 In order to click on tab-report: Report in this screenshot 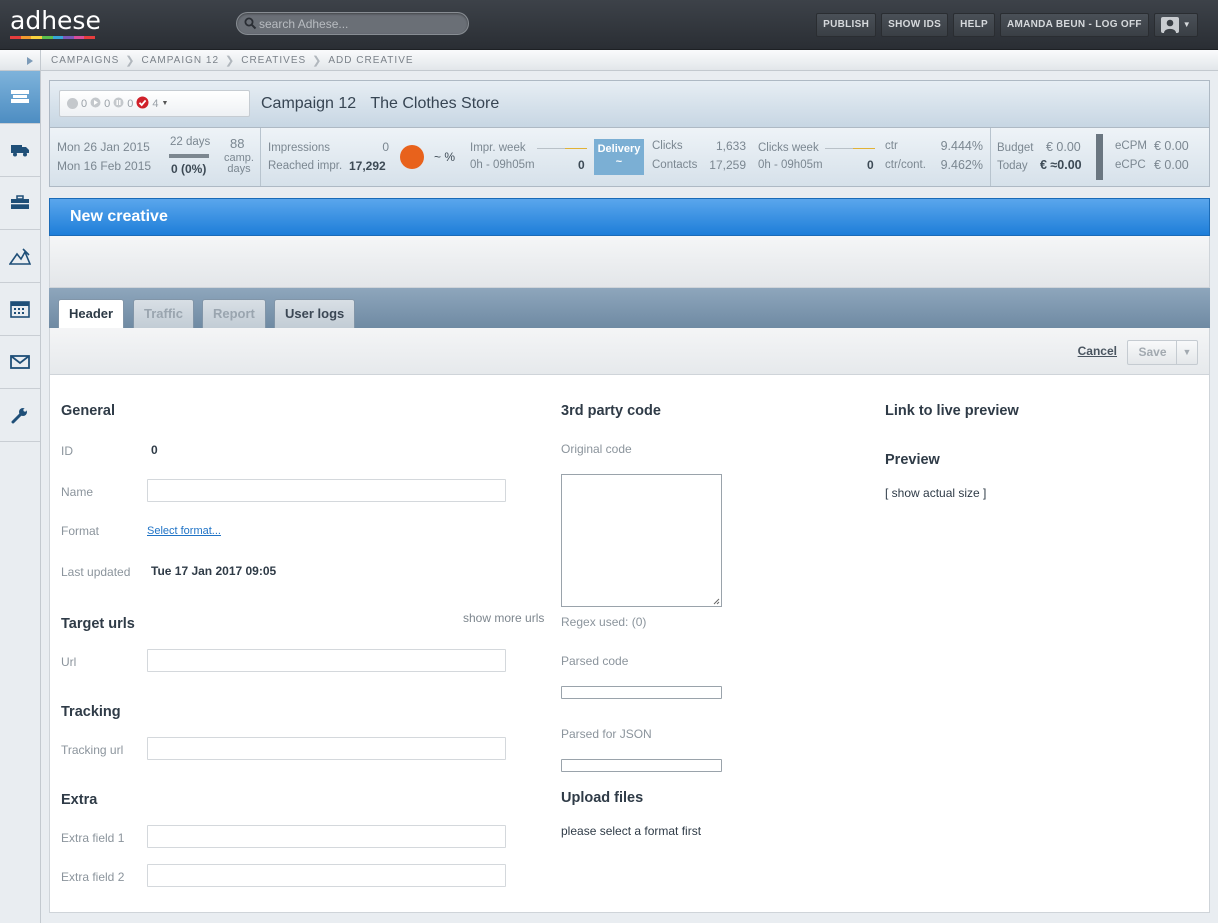, I will do `click(234, 313)`.